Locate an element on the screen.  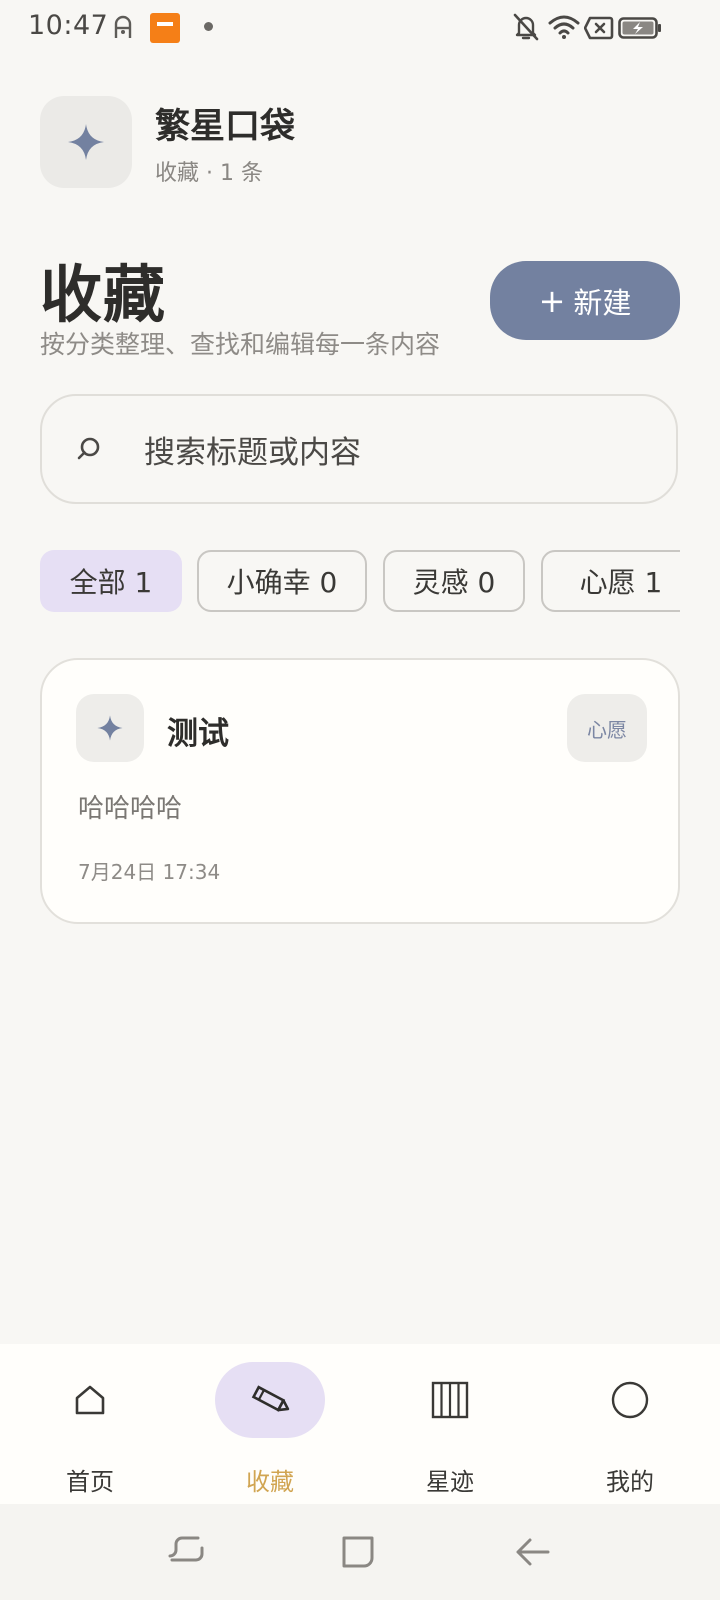
nav-label: 星迹 is located at coordinates (450, 1482).